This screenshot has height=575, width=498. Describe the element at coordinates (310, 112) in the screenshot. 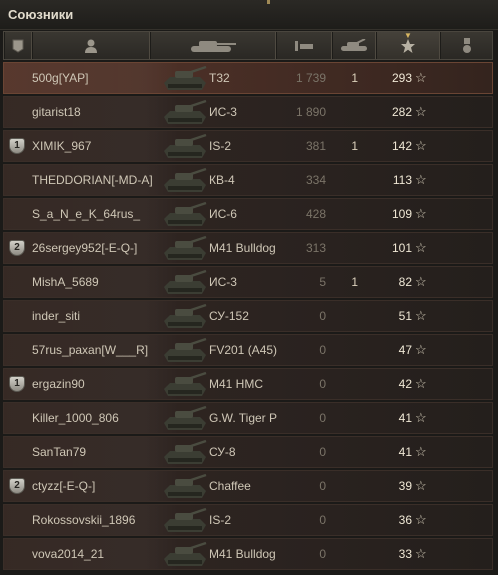

I see `damage-value: 1 890` at that location.